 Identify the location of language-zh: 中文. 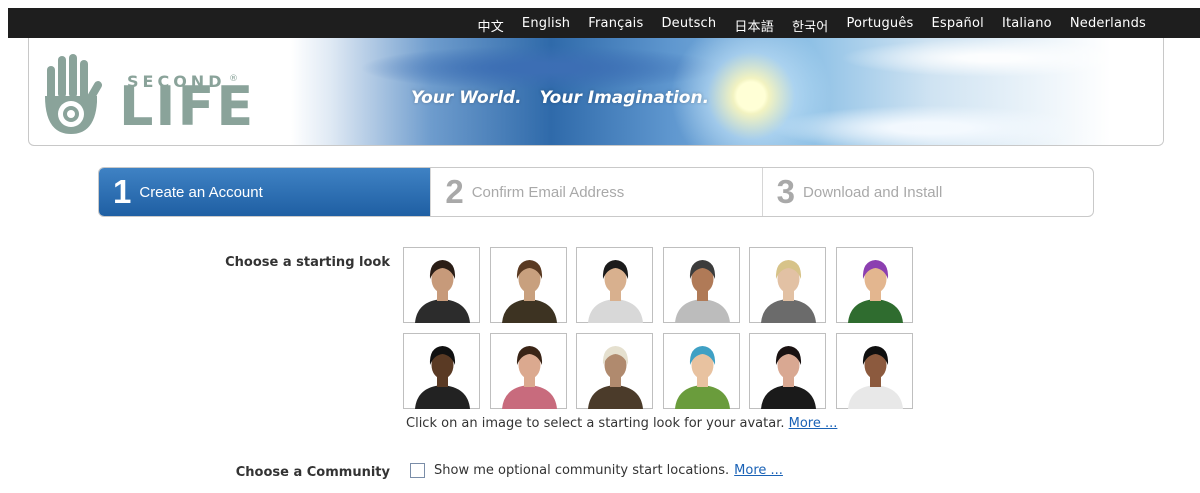
(491, 25).